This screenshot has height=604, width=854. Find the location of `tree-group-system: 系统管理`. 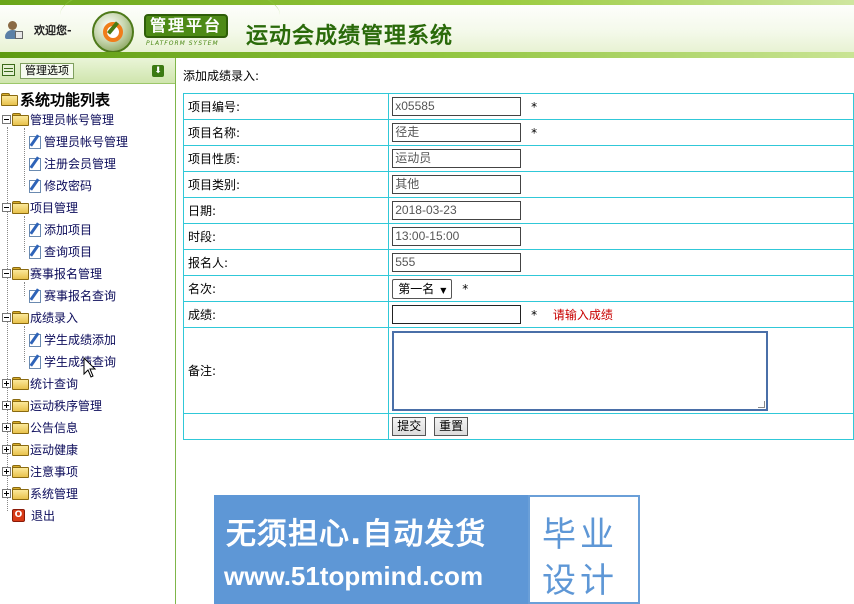

tree-group-system: 系统管理 is located at coordinates (40, 493).